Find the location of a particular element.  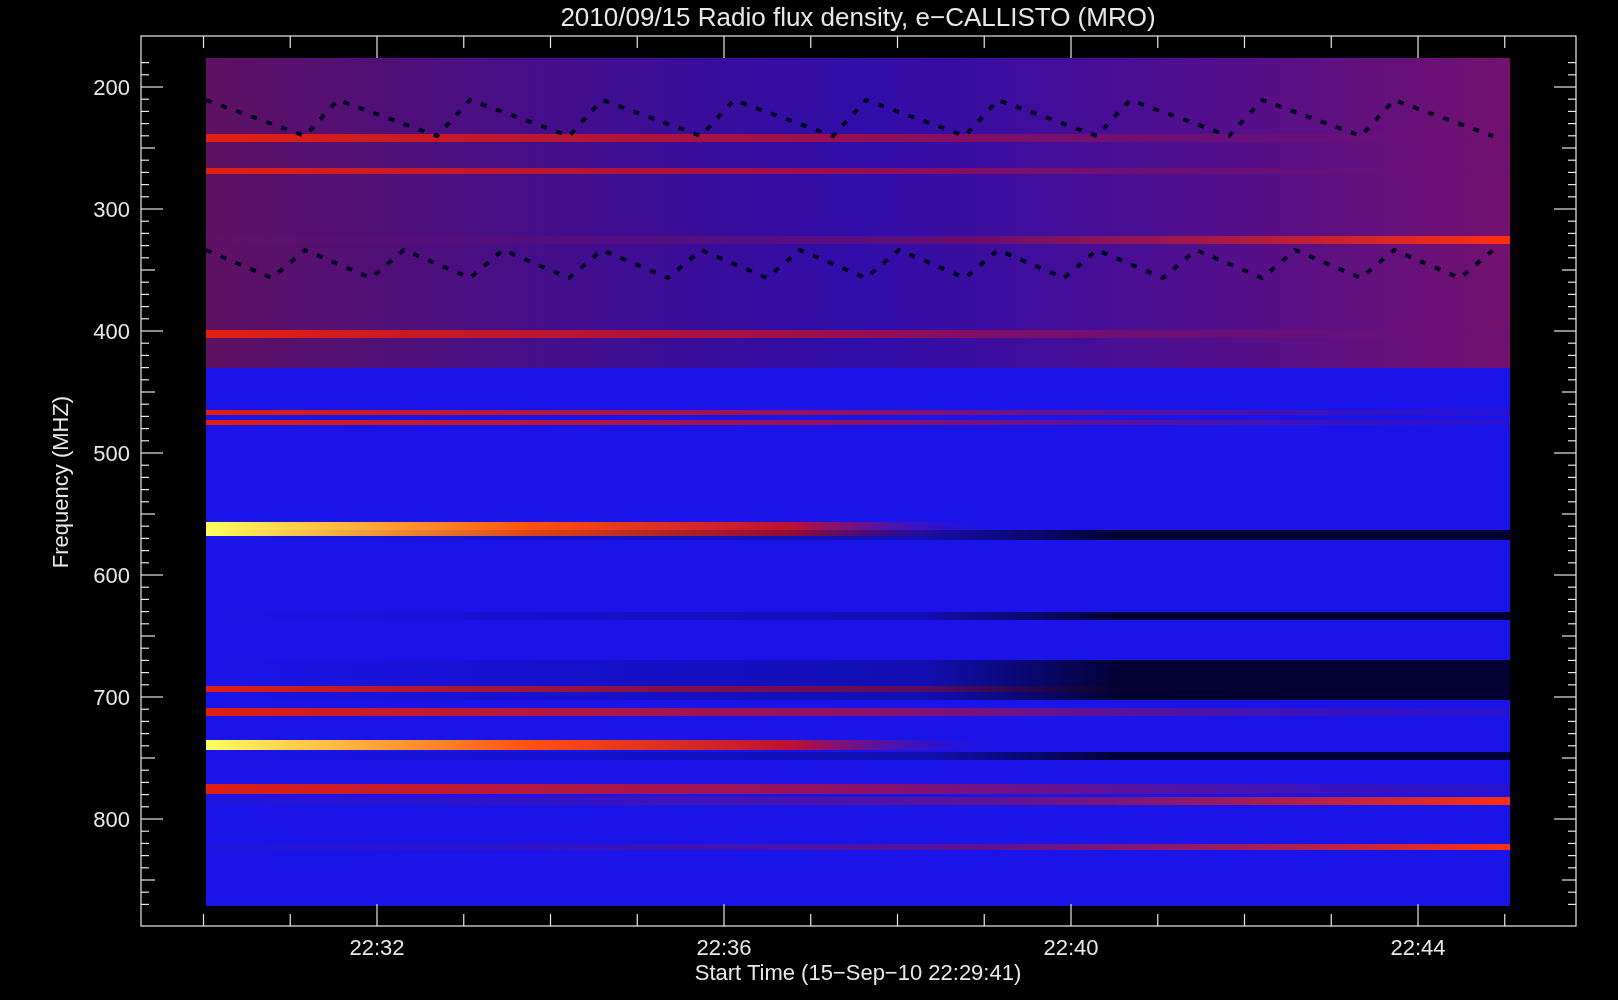

x-tick-label: 22:40 is located at coordinates (1071, 947).